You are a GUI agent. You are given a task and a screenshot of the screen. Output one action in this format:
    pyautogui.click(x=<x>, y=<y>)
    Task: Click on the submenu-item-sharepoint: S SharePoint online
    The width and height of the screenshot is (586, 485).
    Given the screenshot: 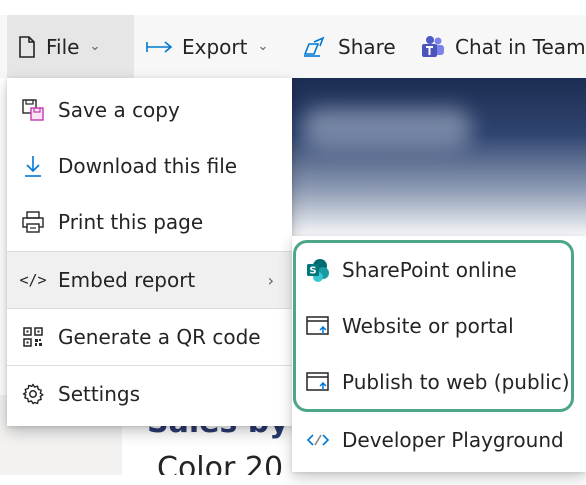 What is the action you would take?
    pyautogui.click(x=439, y=270)
    